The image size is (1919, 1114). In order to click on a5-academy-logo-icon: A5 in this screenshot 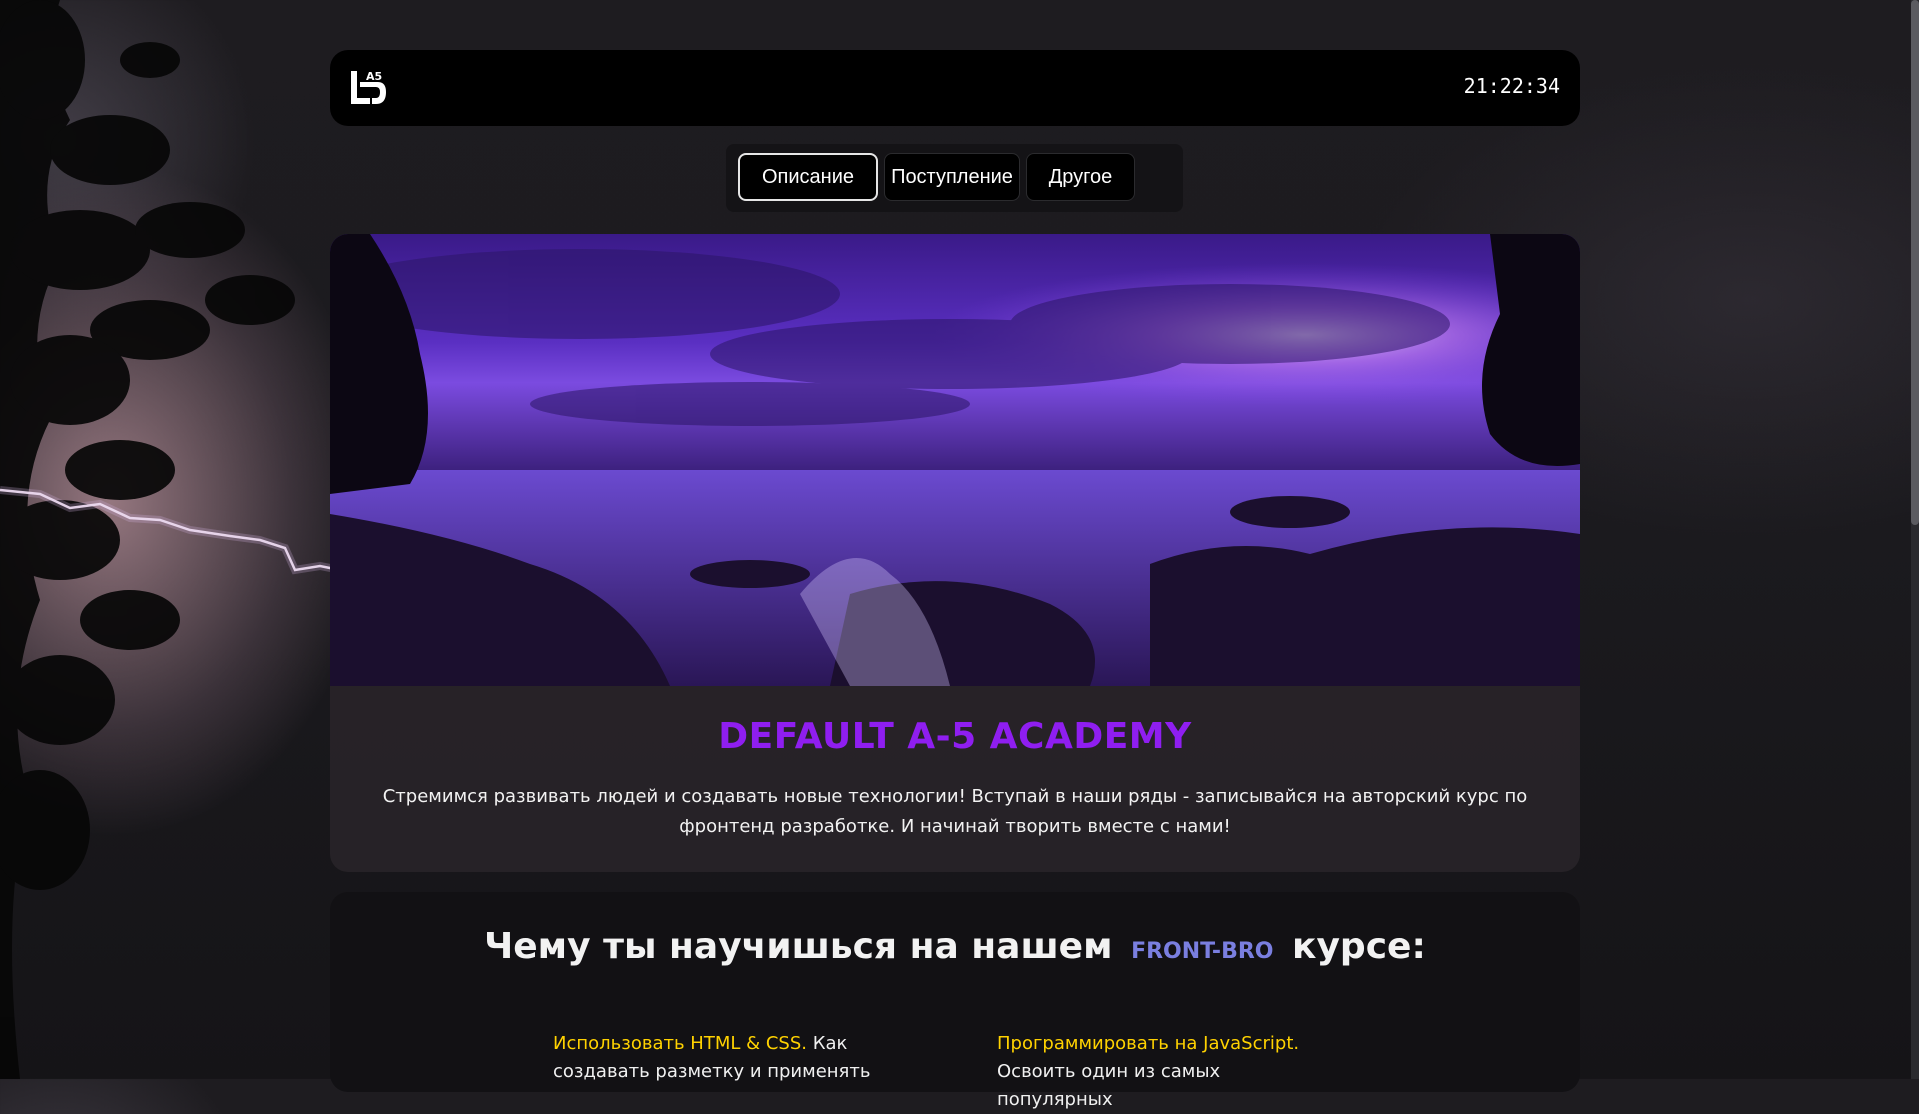, I will do `click(368, 88)`.